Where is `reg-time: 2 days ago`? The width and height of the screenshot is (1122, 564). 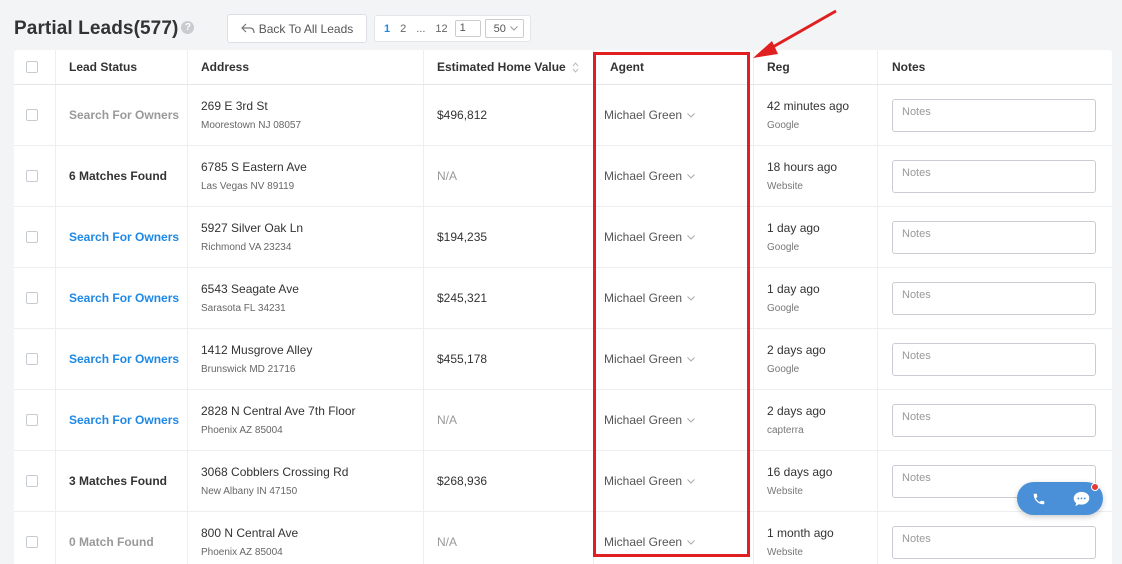
reg-time: 2 days ago is located at coordinates (796, 350).